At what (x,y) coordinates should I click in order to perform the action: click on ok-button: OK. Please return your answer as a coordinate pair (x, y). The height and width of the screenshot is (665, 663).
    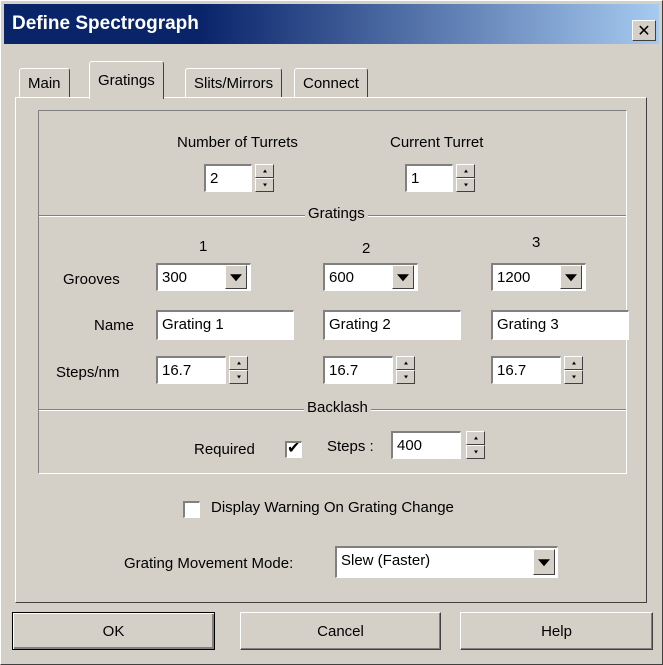
    Looking at the image, I should click on (113, 631).